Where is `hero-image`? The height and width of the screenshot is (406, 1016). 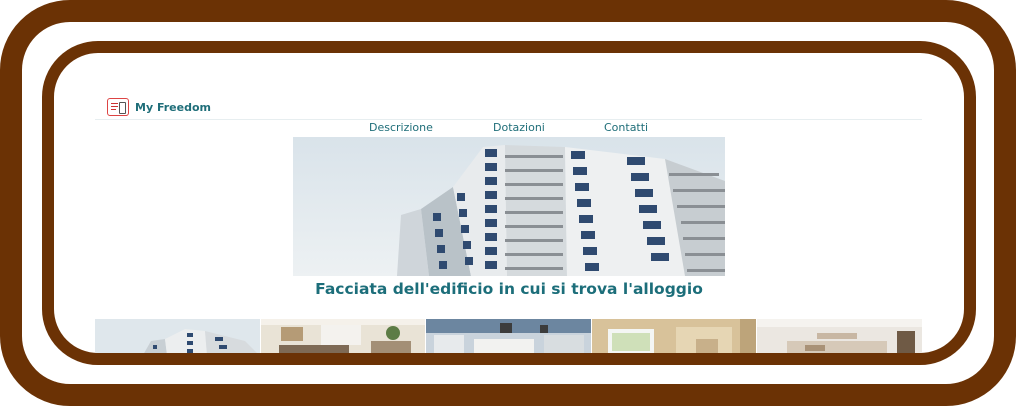
hero-image is located at coordinates (509, 206).